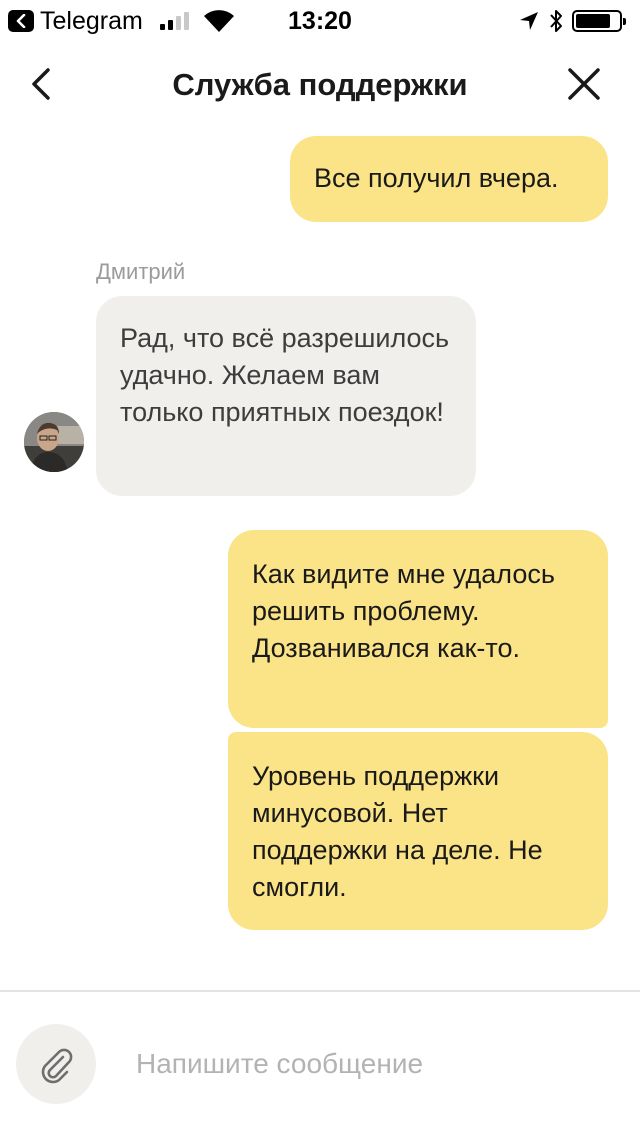 Image resolution: width=640 pixels, height=1136 pixels. I want to click on avatar, so click(54, 442).